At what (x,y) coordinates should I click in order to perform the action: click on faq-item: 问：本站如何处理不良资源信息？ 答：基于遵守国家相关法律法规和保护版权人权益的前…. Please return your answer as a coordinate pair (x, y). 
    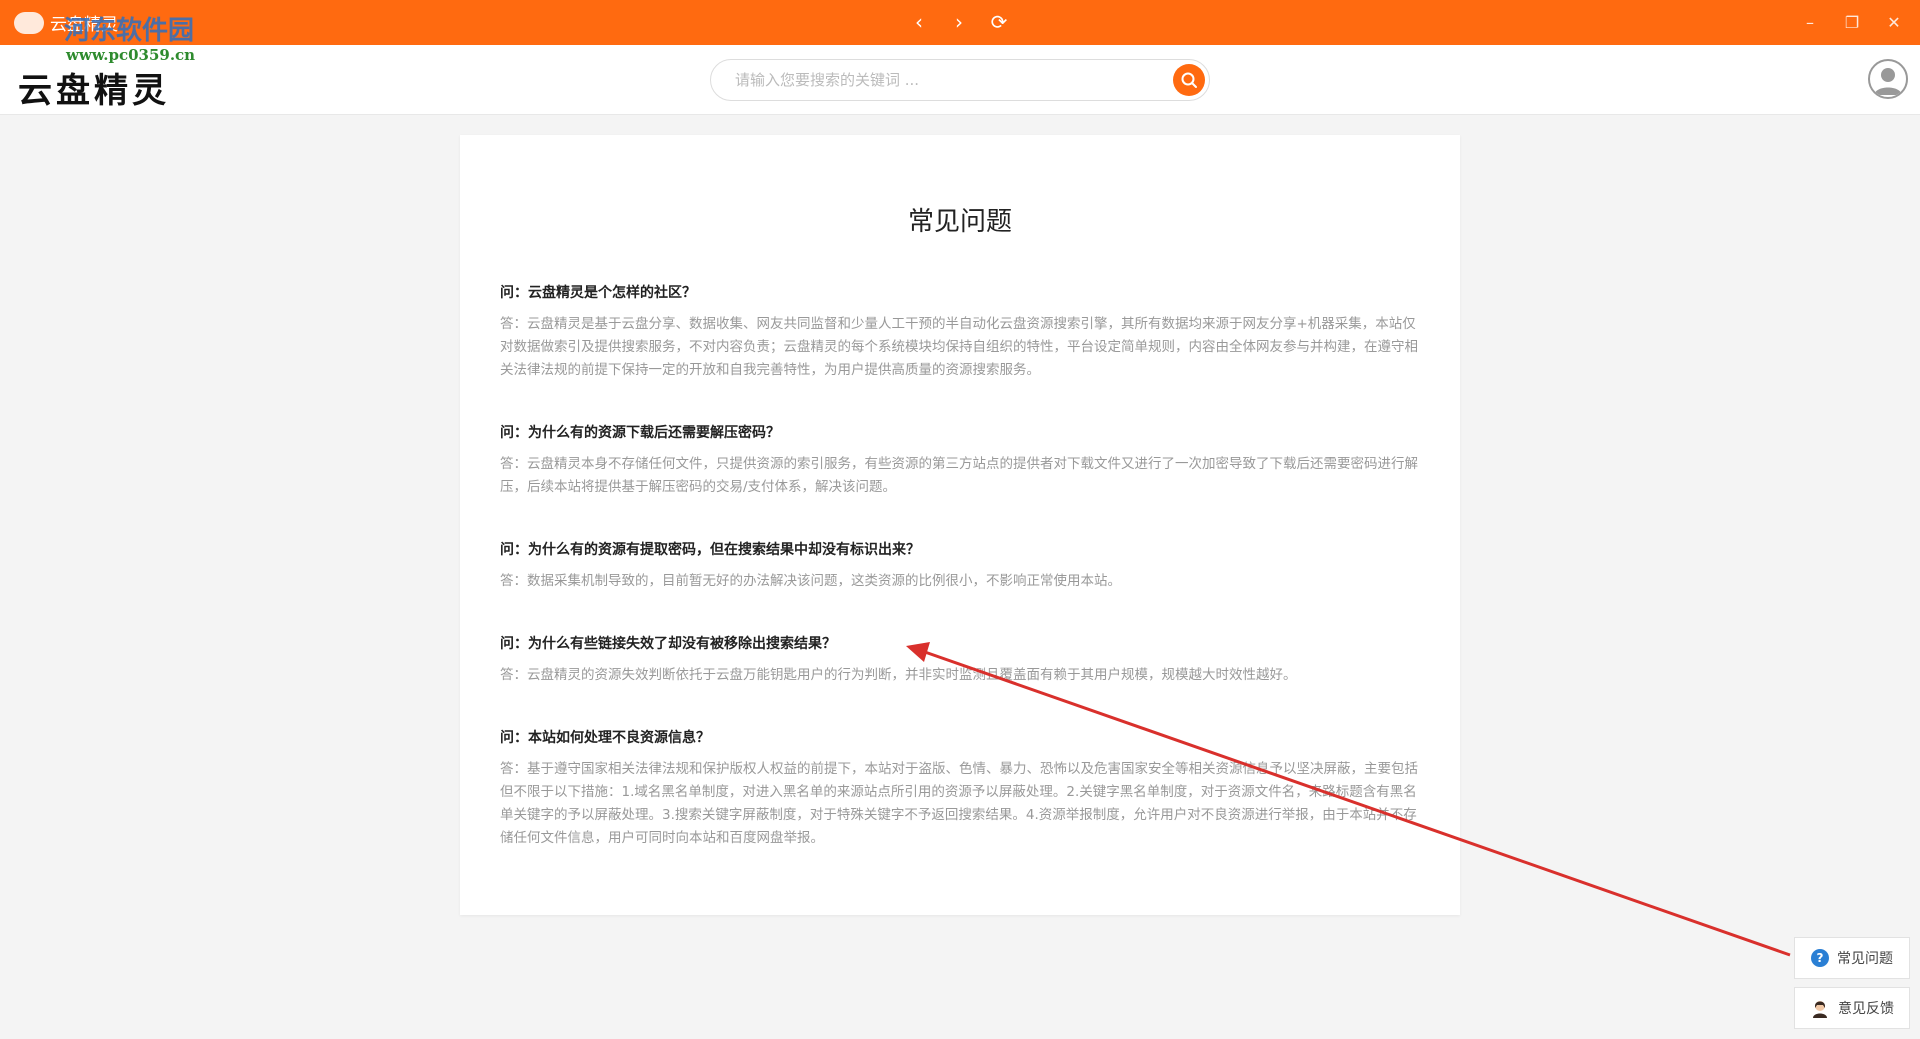
    Looking at the image, I should click on (962, 789).